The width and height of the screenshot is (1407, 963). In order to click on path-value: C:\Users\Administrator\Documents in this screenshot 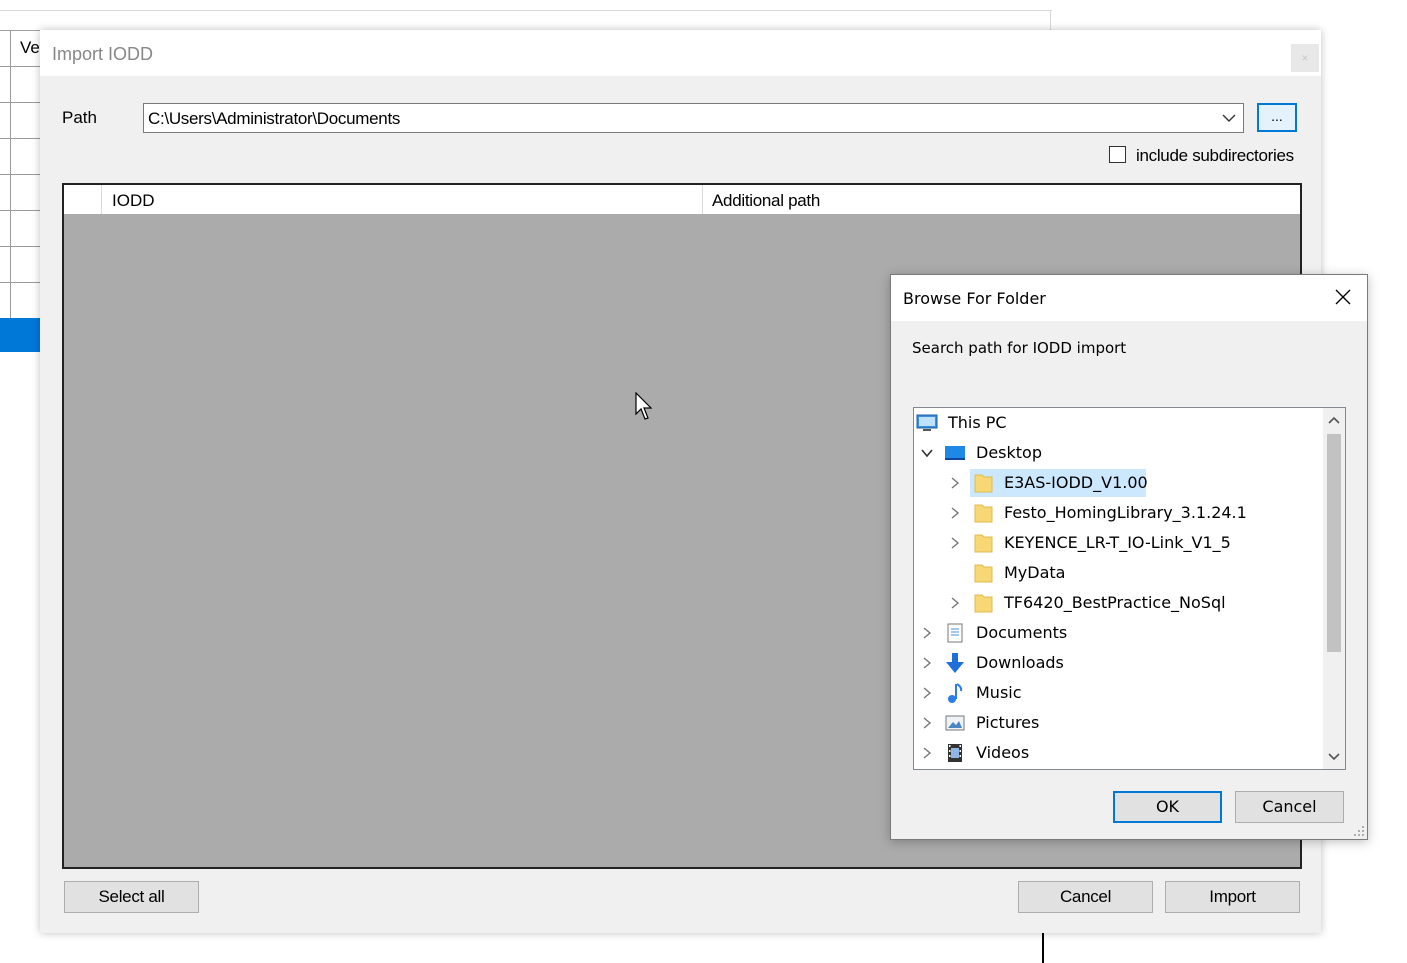, I will do `click(274, 119)`.